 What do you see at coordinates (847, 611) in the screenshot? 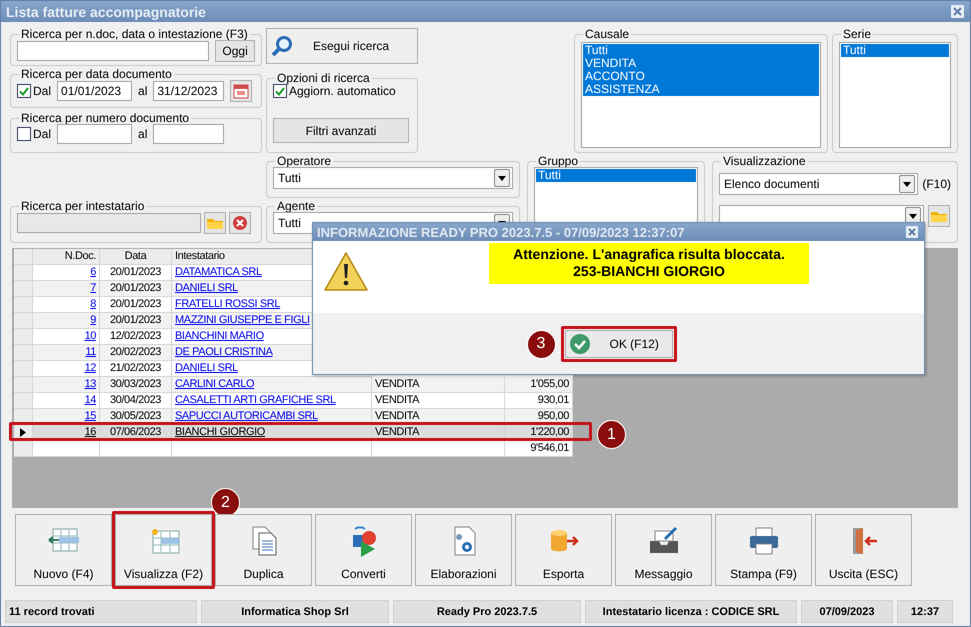
I see `status-panel: 07/09/2023` at bounding box center [847, 611].